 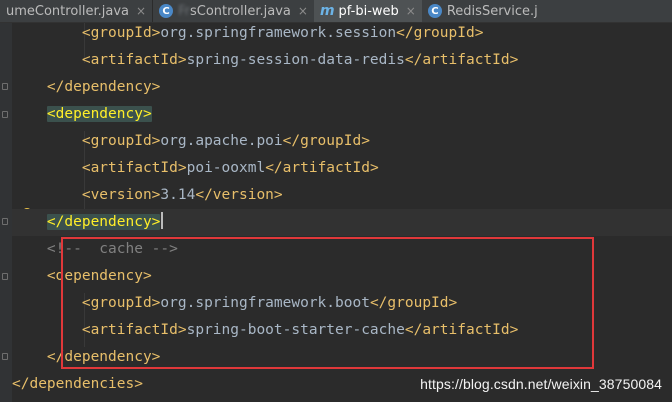 I want to click on tab-redis-service: C RedisService.j, so click(x=483, y=11).